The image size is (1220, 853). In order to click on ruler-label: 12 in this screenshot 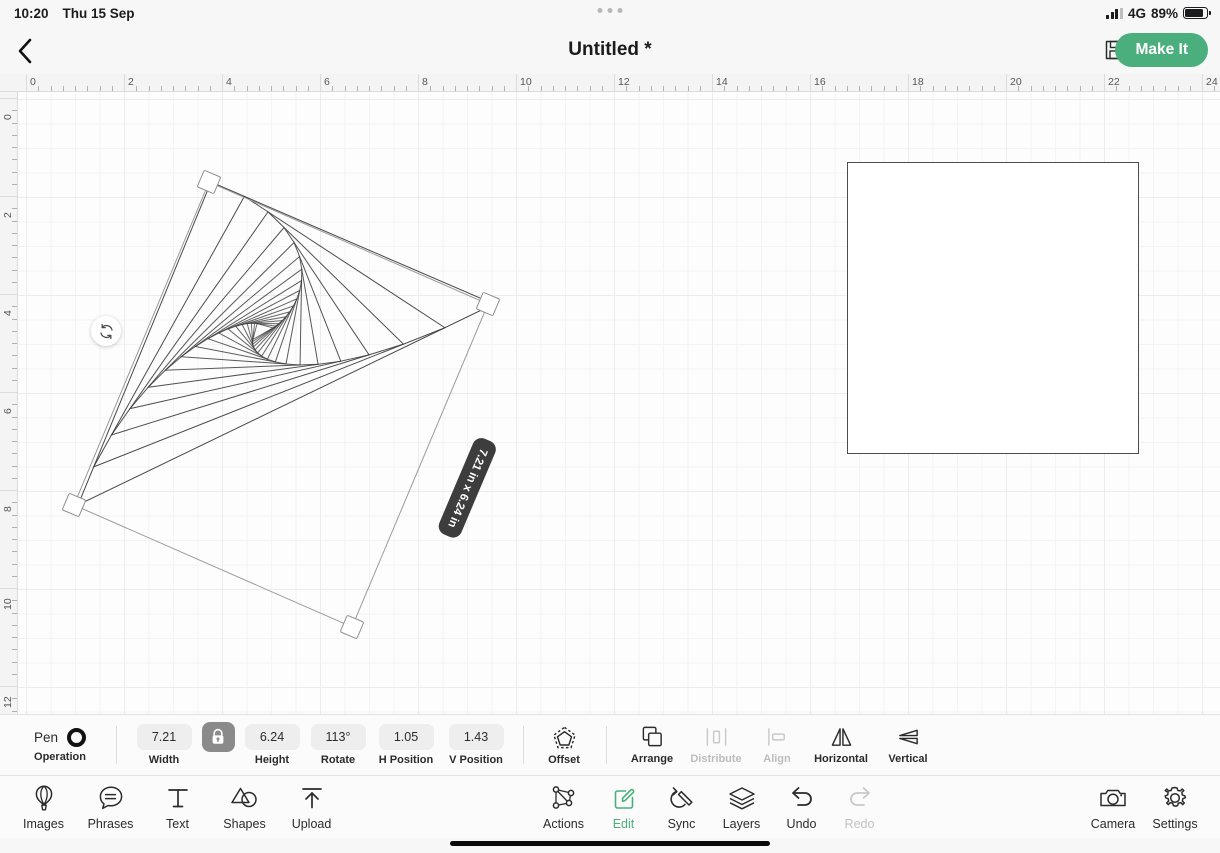, I will do `click(624, 82)`.